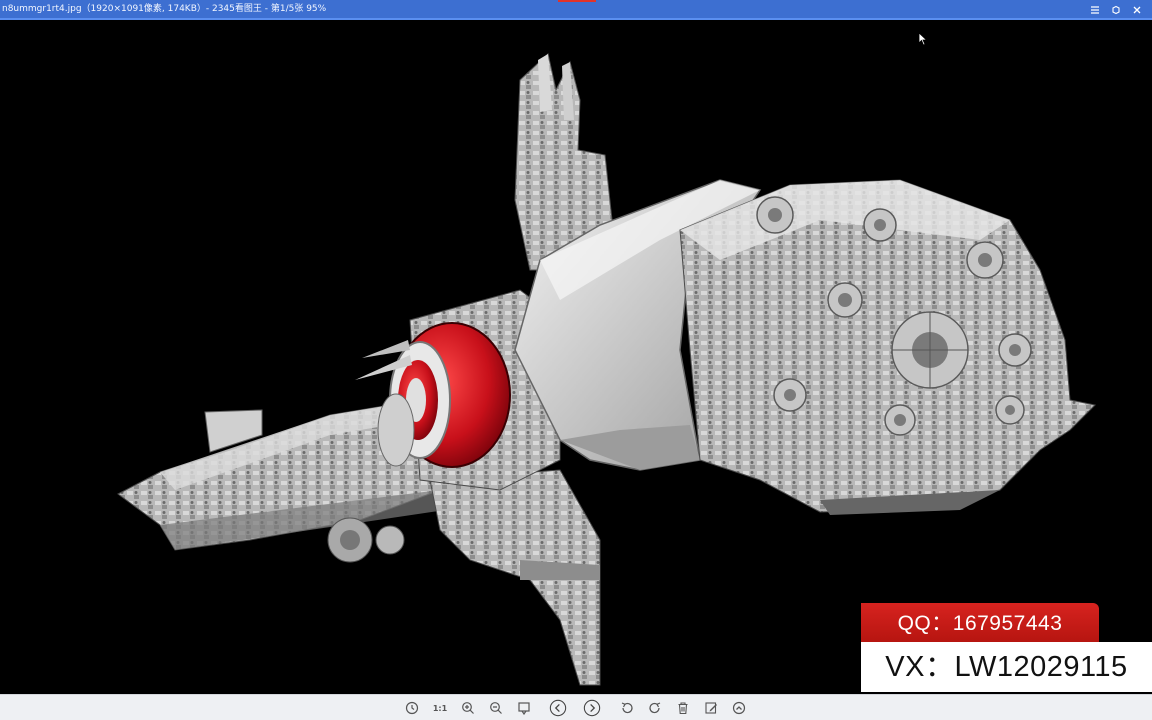 Image resolution: width=1152 pixels, height=720 pixels. Describe the element at coordinates (739, 708) in the screenshot. I see `up-icon` at that location.